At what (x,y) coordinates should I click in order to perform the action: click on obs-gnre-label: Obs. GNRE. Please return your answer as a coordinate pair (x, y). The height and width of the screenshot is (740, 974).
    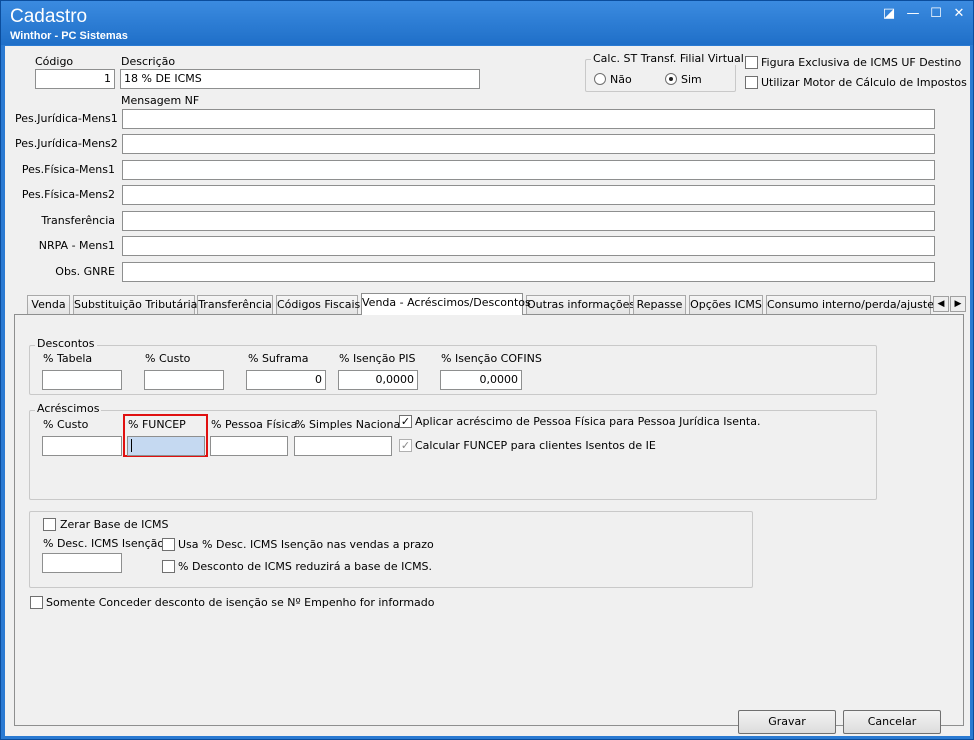
    Looking at the image, I should click on (85, 271).